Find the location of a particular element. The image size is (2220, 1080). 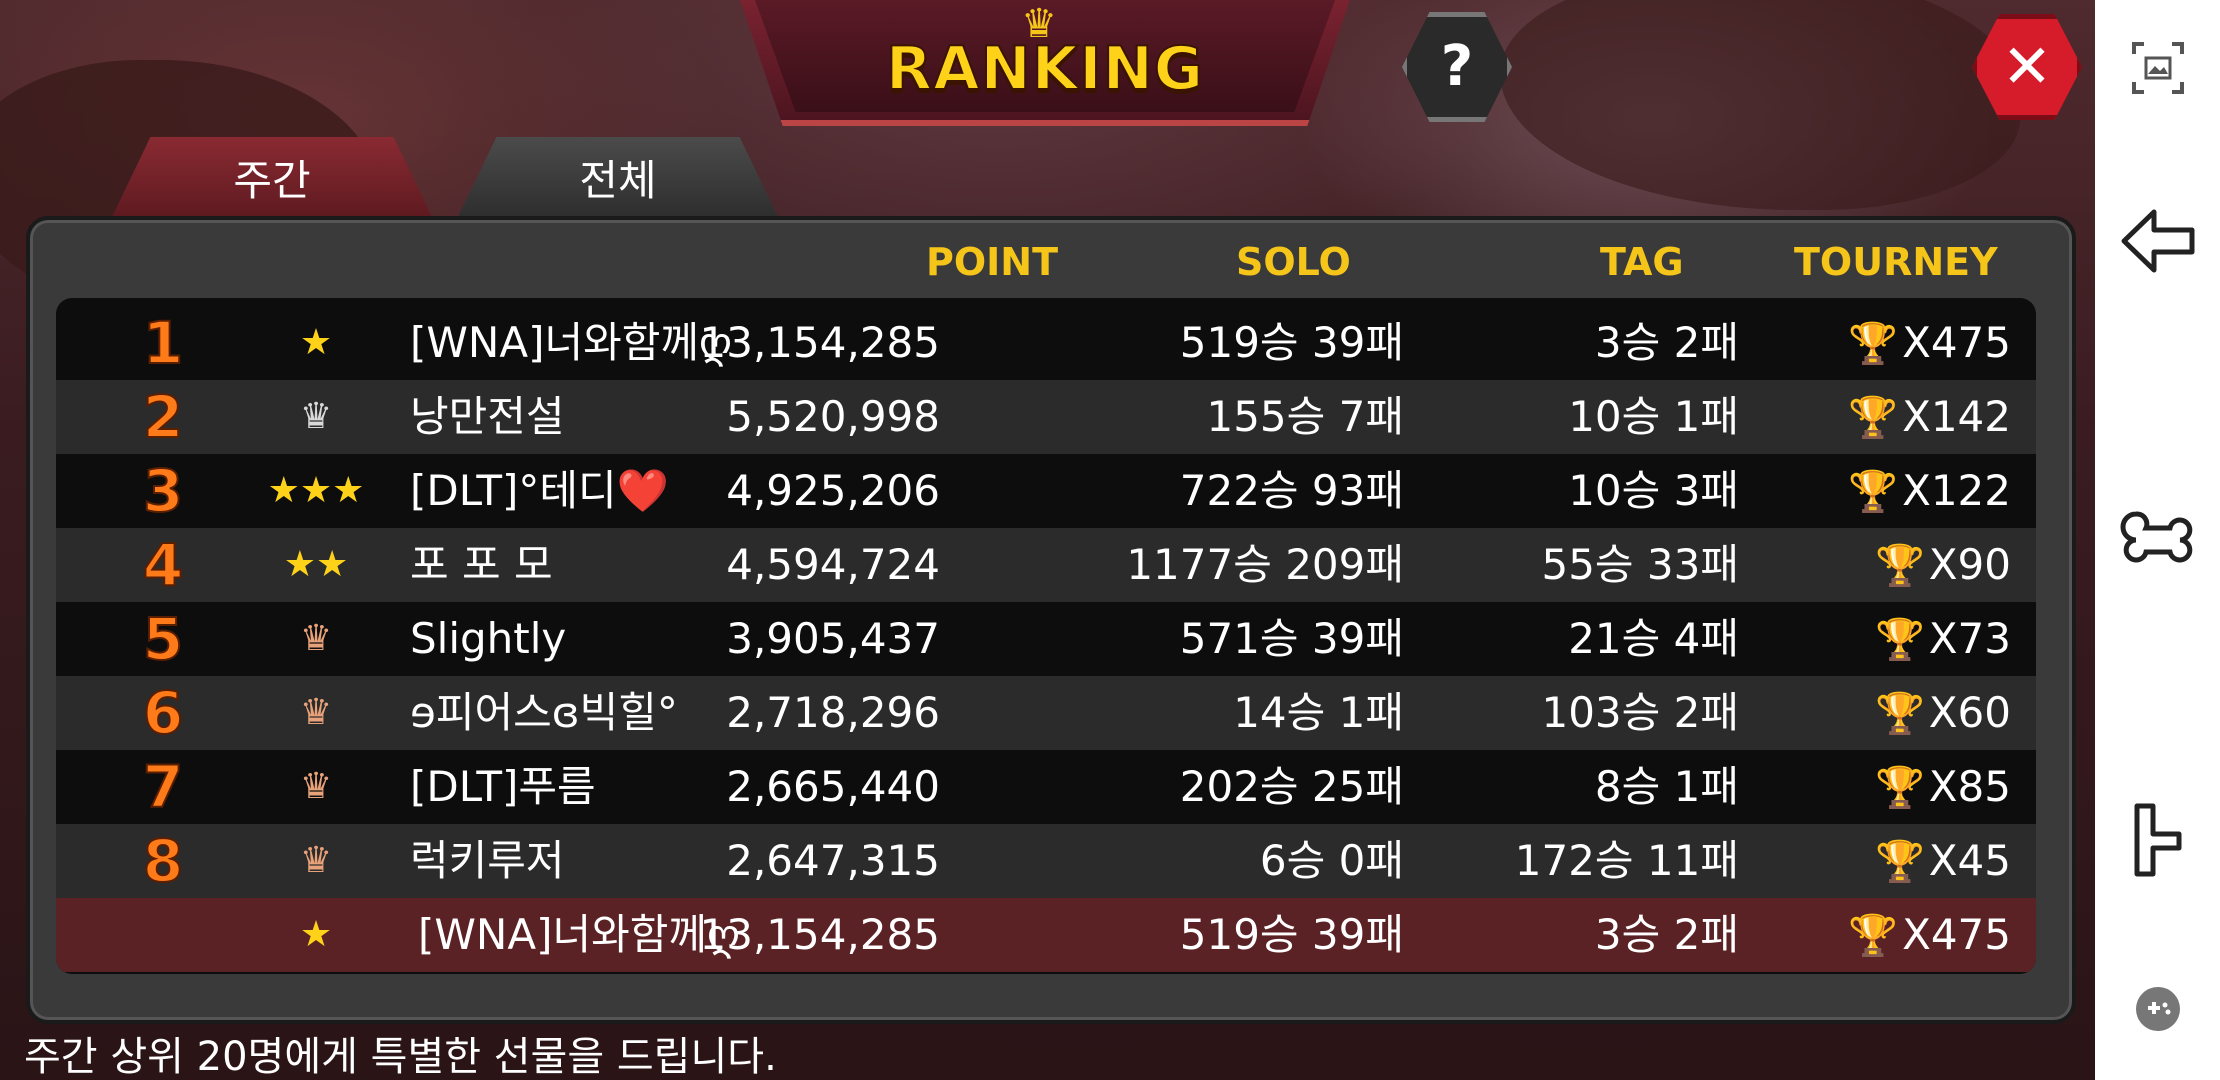

player-point: 4,594,724 is located at coordinates (833, 564).